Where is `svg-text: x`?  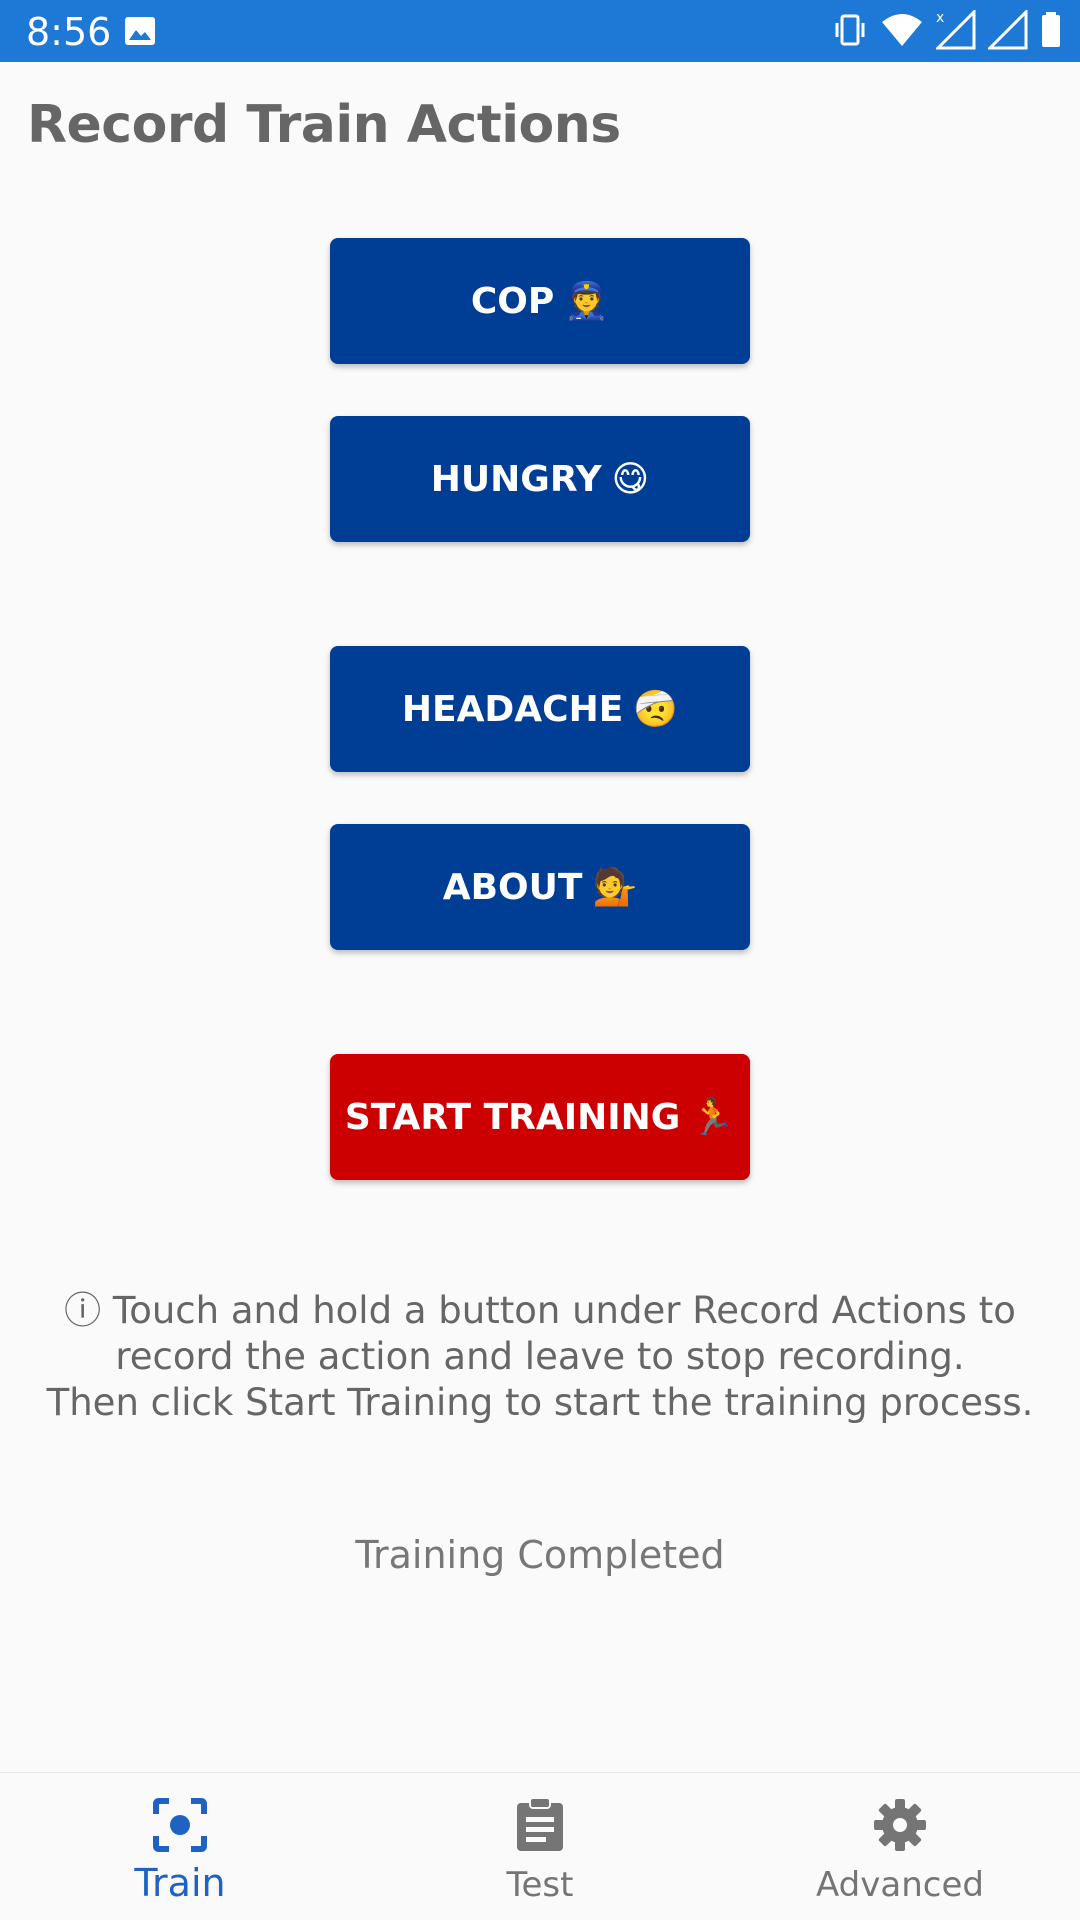
svg-text: x is located at coordinates (940, 18).